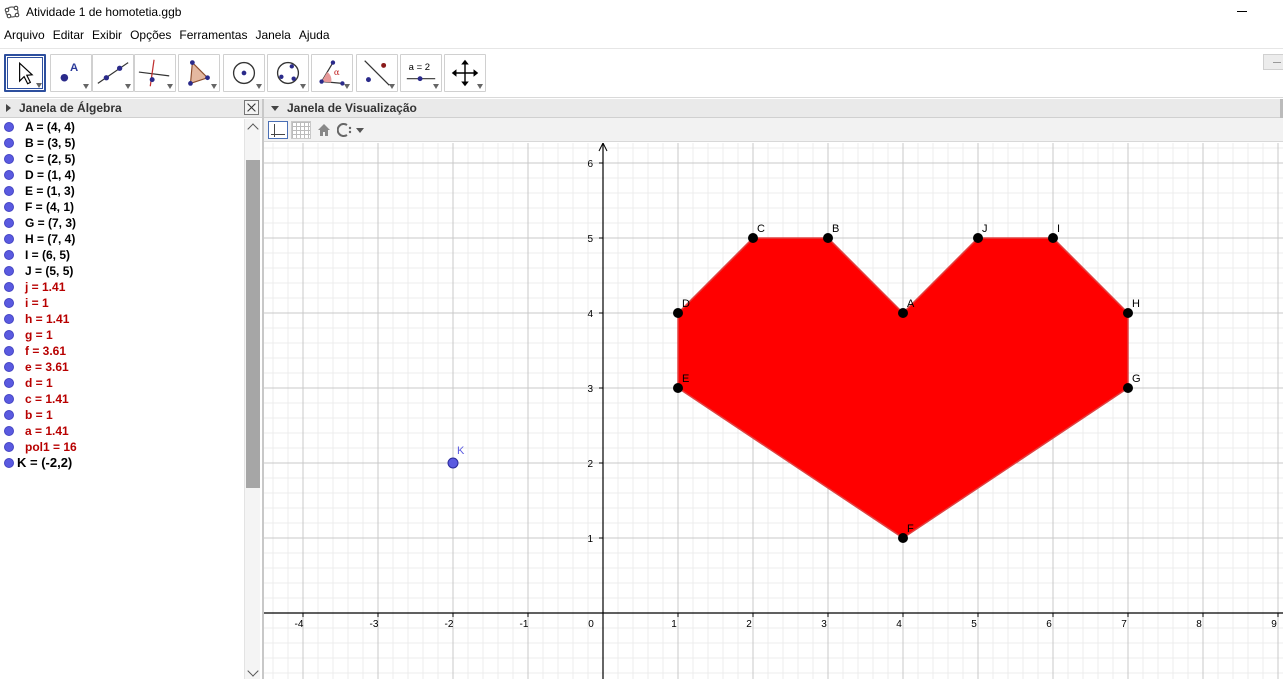 The image size is (1283, 679). I want to click on algebra-item: F = (4, 1), so click(122, 207).